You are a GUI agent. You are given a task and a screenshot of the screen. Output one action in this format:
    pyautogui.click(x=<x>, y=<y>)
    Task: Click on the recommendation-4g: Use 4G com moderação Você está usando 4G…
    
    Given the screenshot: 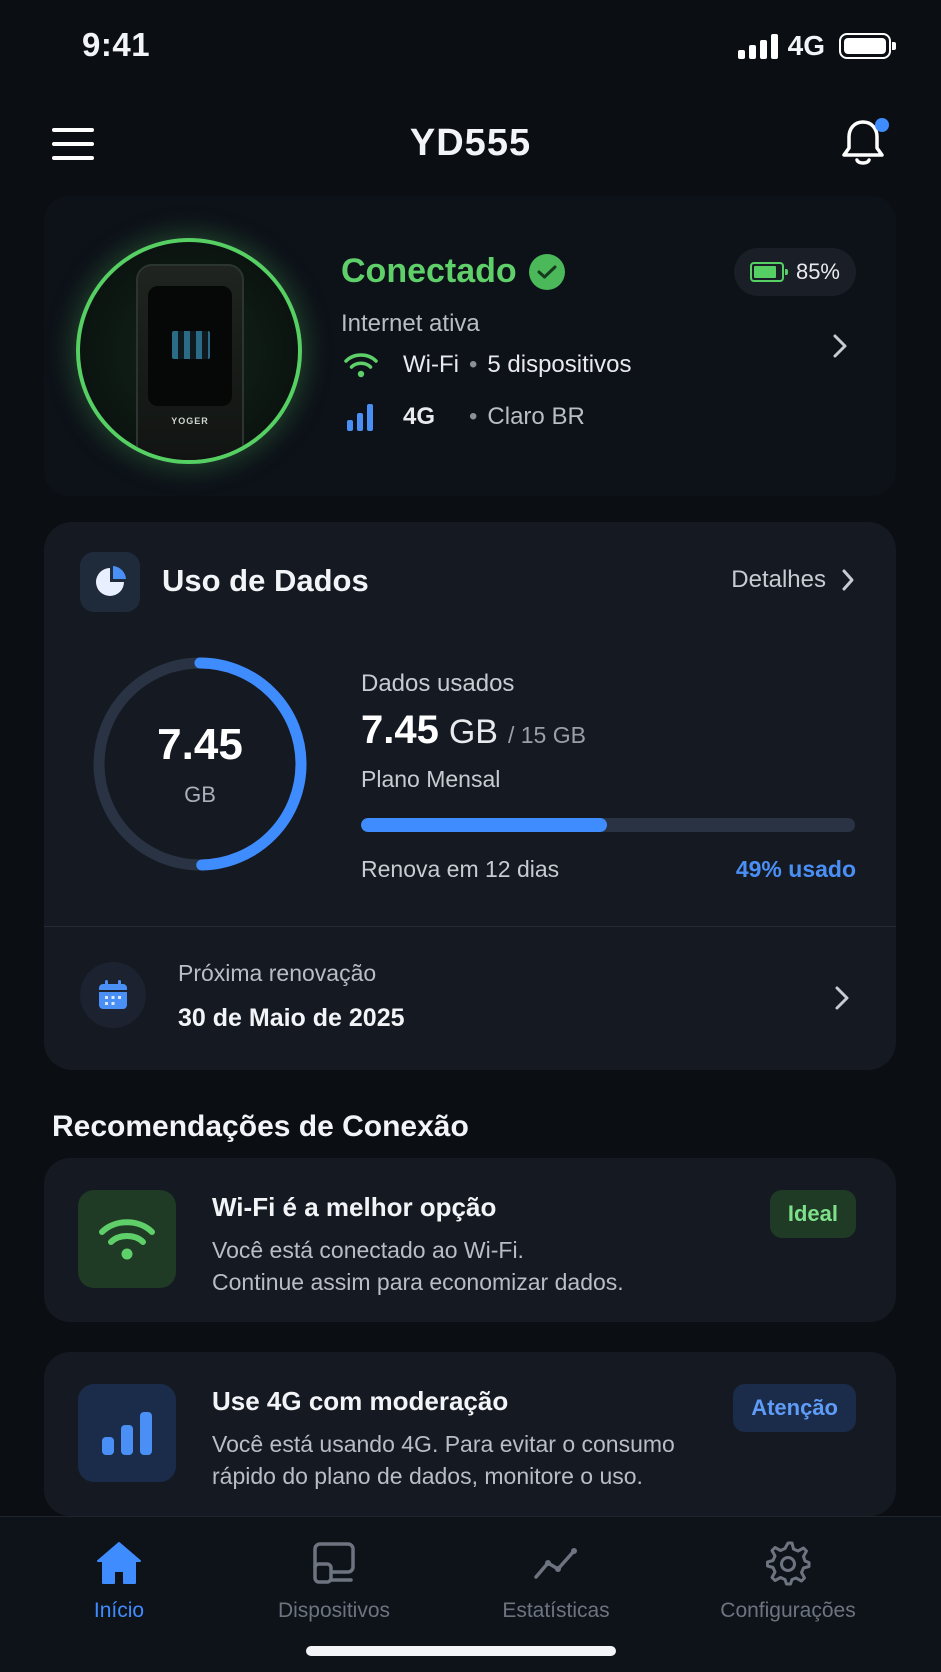 What is the action you would take?
    pyautogui.click(x=470, y=1434)
    